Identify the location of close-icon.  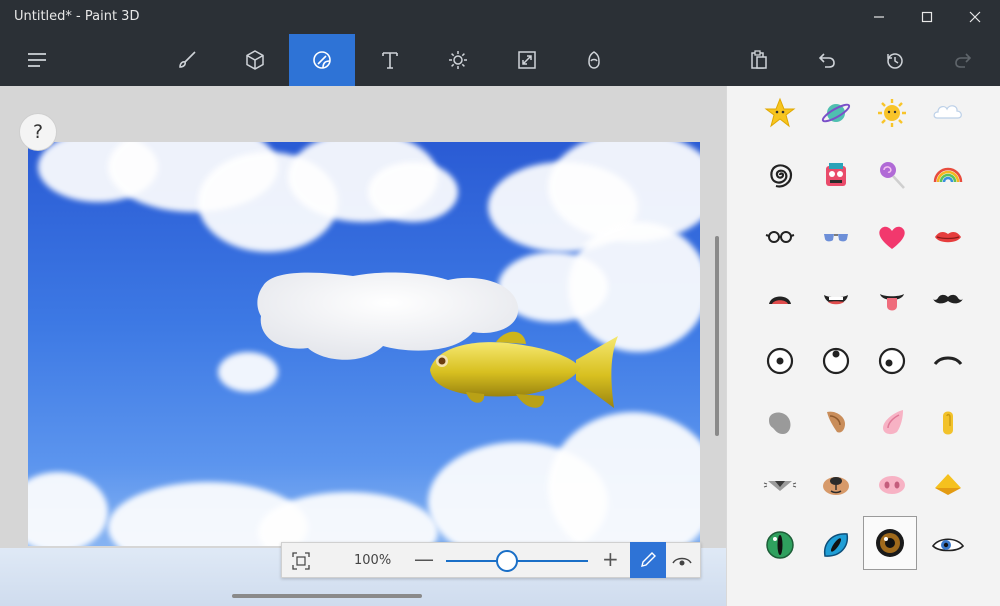
(975, 17).